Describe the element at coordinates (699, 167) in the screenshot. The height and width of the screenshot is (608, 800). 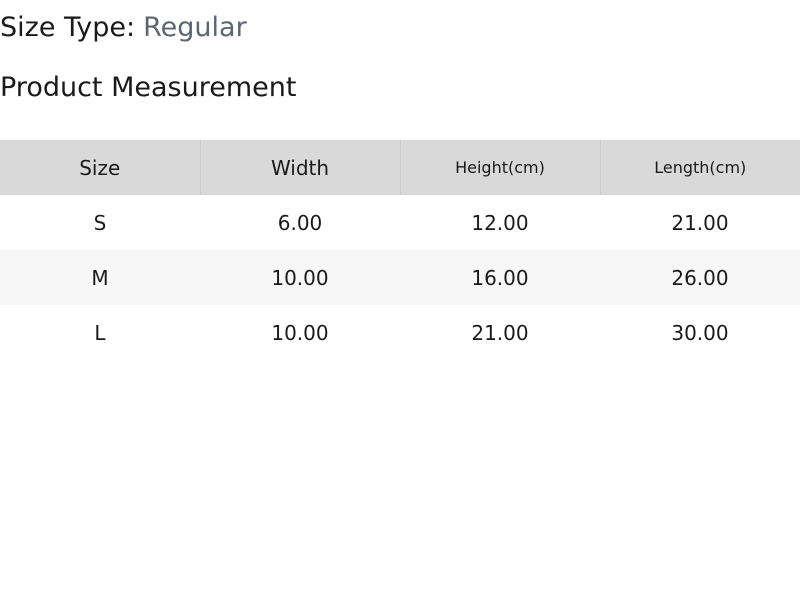
I see `column-header-length: Length(cm)` at that location.